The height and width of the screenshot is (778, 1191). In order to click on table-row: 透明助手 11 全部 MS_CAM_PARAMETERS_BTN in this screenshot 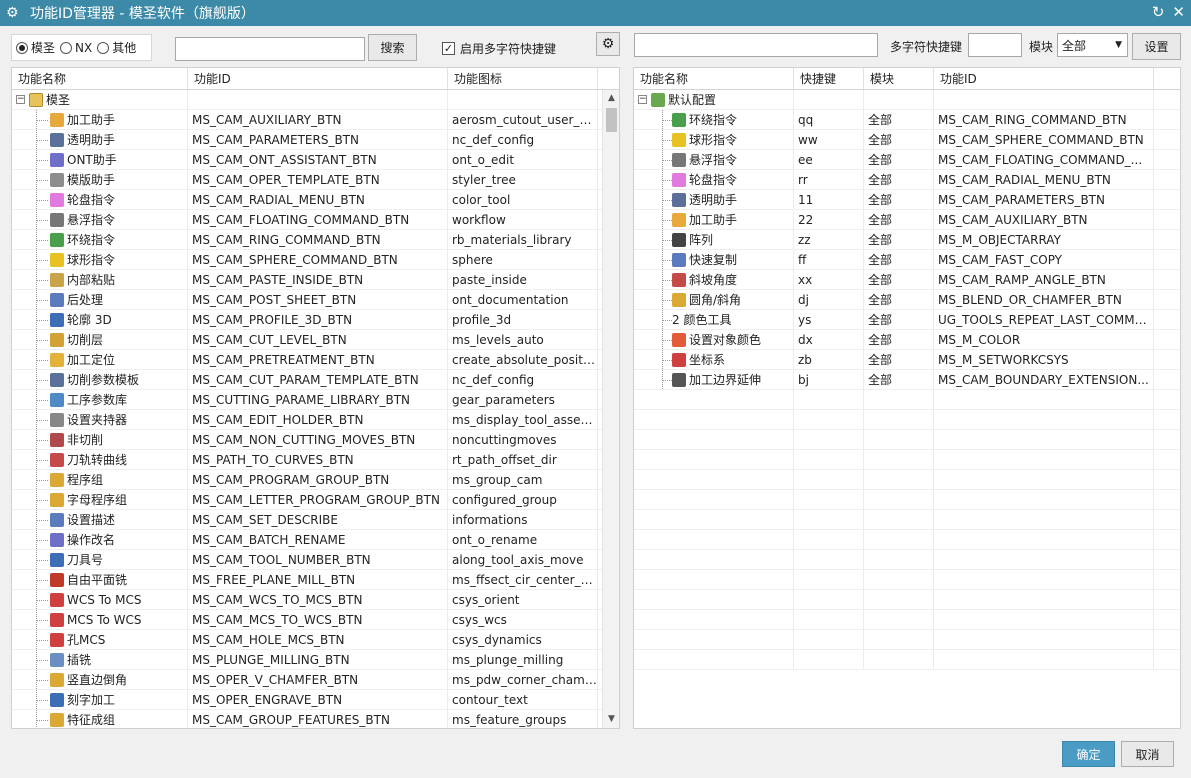, I will do `click(907, 200)`.